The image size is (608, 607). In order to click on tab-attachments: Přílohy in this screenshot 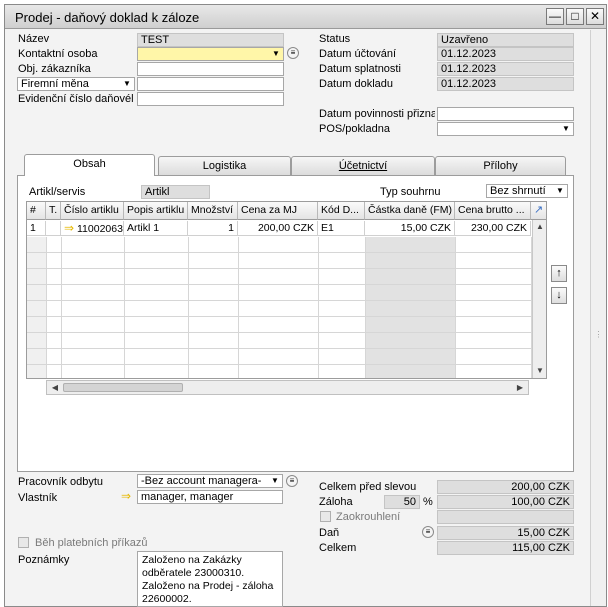, I will do `click(500, 165)`.